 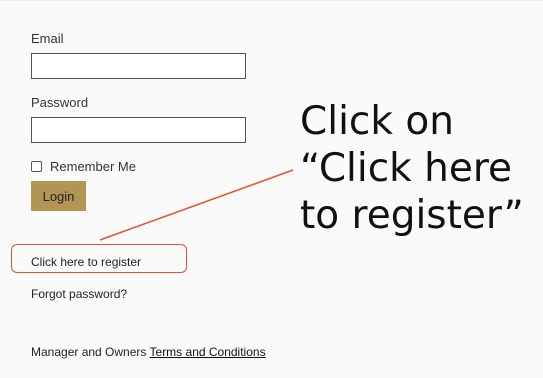 I want to click on annotation-line-2: “Click here, so click(x=406, y=168).